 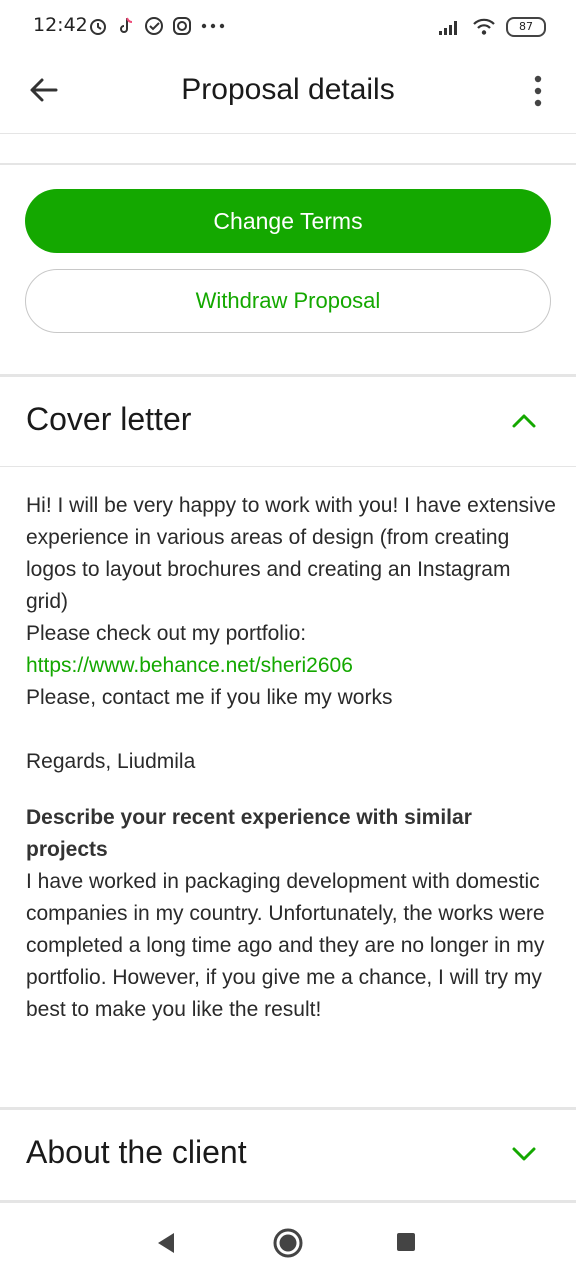 I want to click on alarm-icon, so click(x=98, y=27).